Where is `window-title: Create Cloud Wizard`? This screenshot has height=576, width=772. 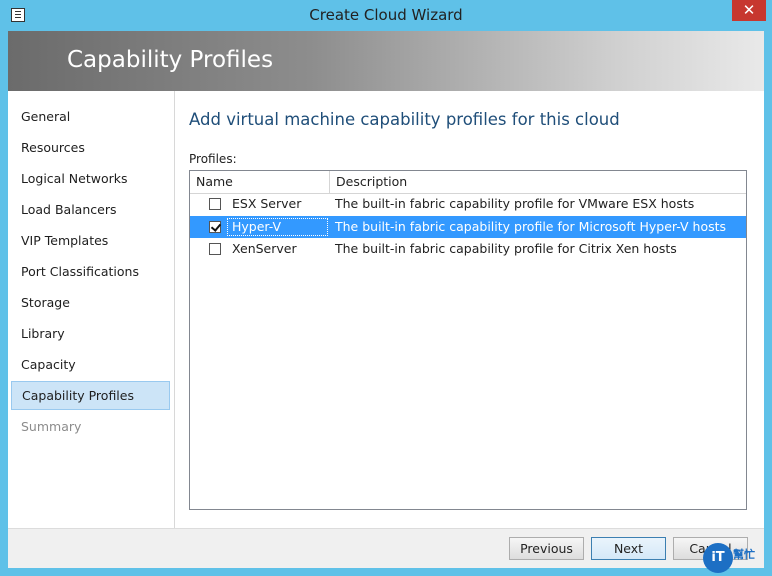 window-title: Create Cloud Wizard is located at coordinates (386, 15).